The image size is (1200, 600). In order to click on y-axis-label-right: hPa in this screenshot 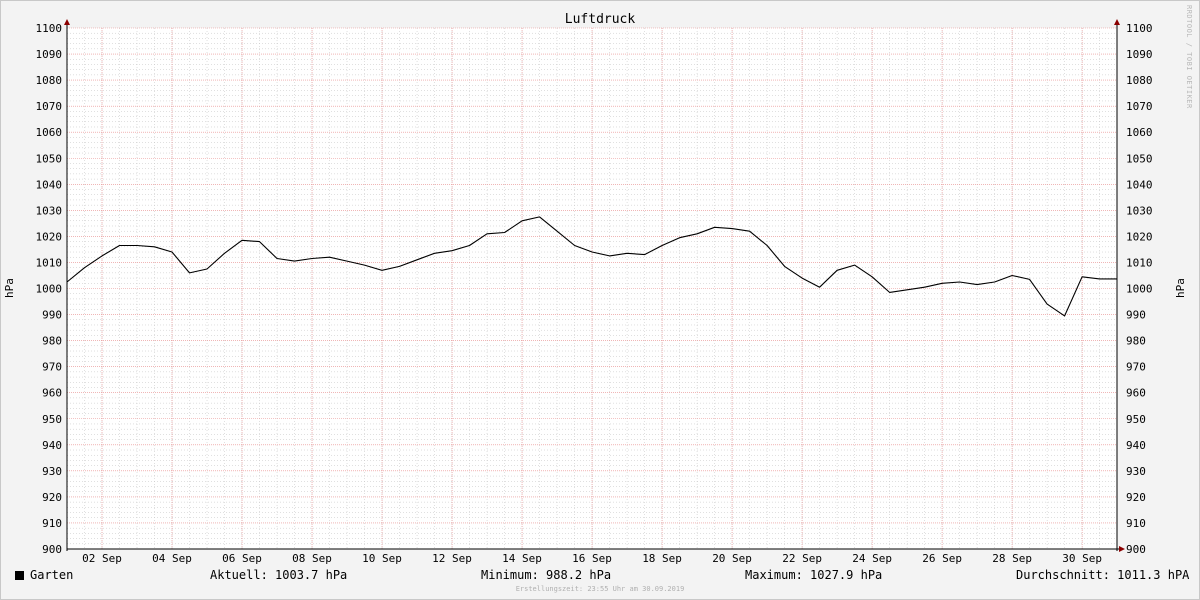, I will do `click(1180, 288)`.